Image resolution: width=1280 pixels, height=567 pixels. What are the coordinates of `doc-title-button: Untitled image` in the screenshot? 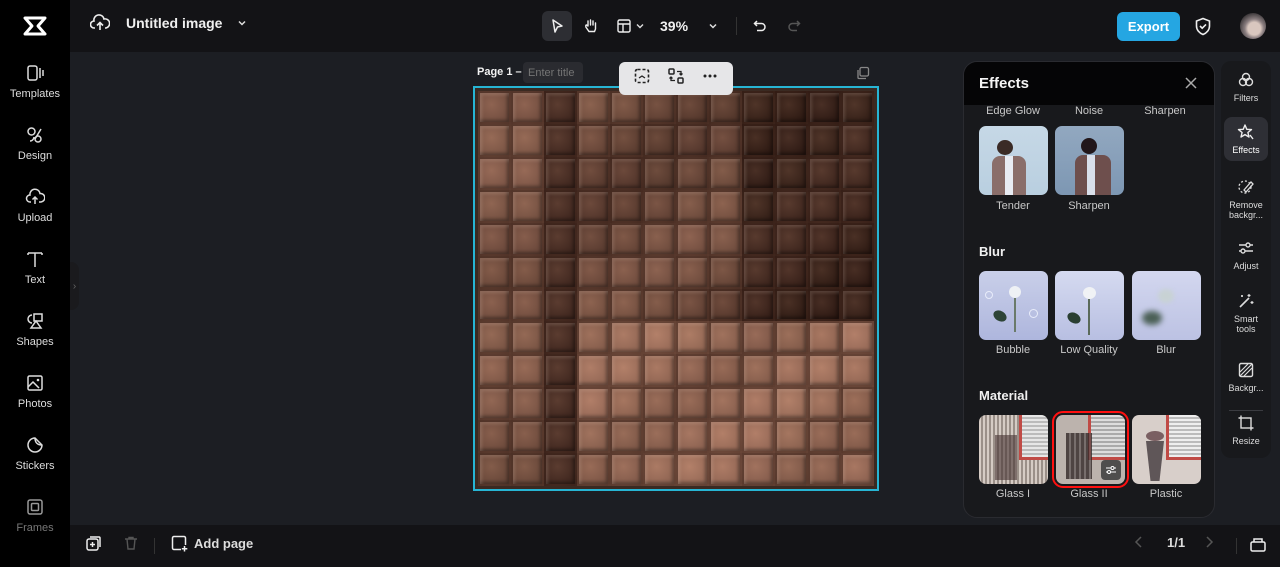 It's located at (169, 23).